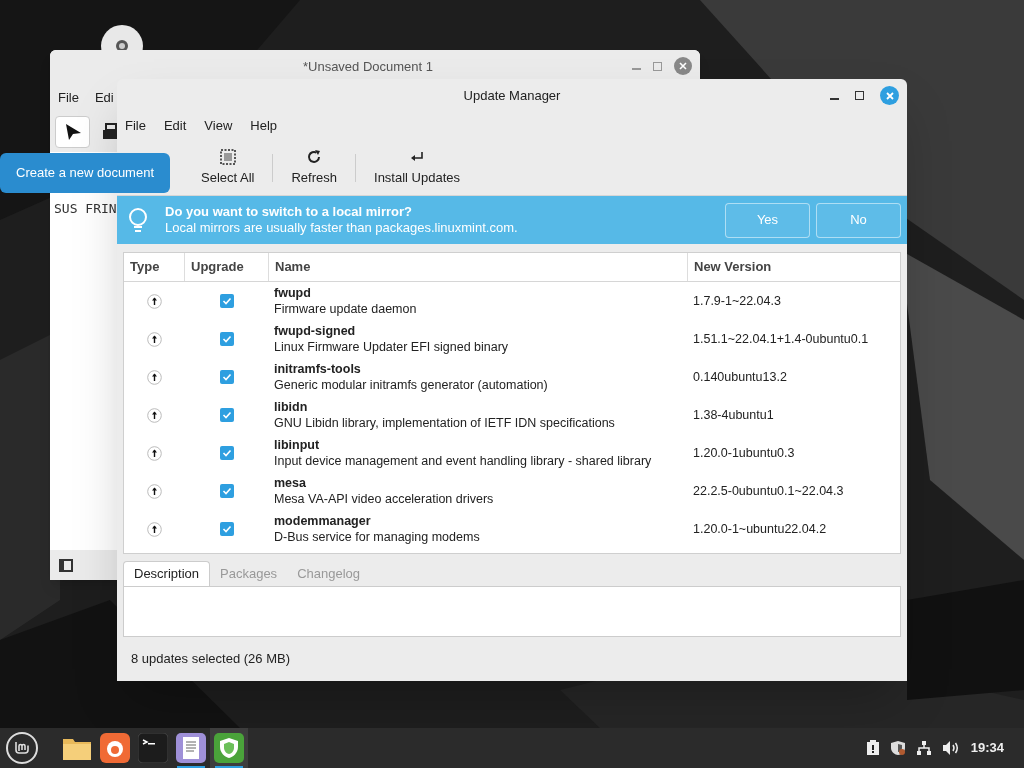  Describe the element at coordinates (794, 267) in the screenshot. I see `column-header: New Version` at that location.